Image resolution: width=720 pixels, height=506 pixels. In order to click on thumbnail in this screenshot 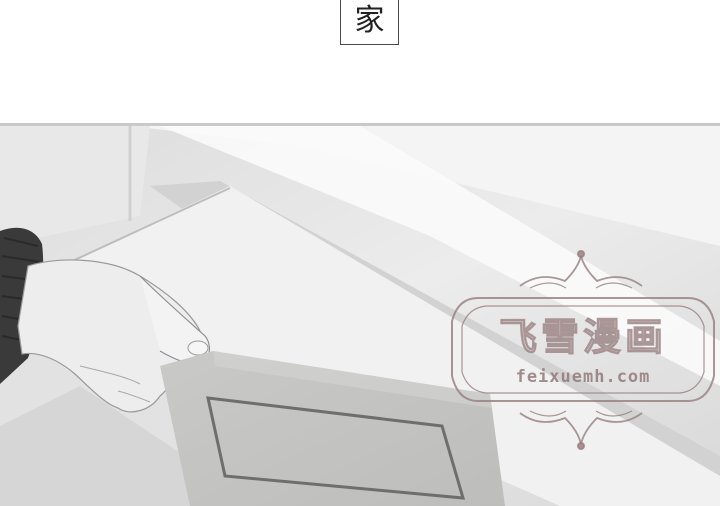, I will do `click(198, 348)`.